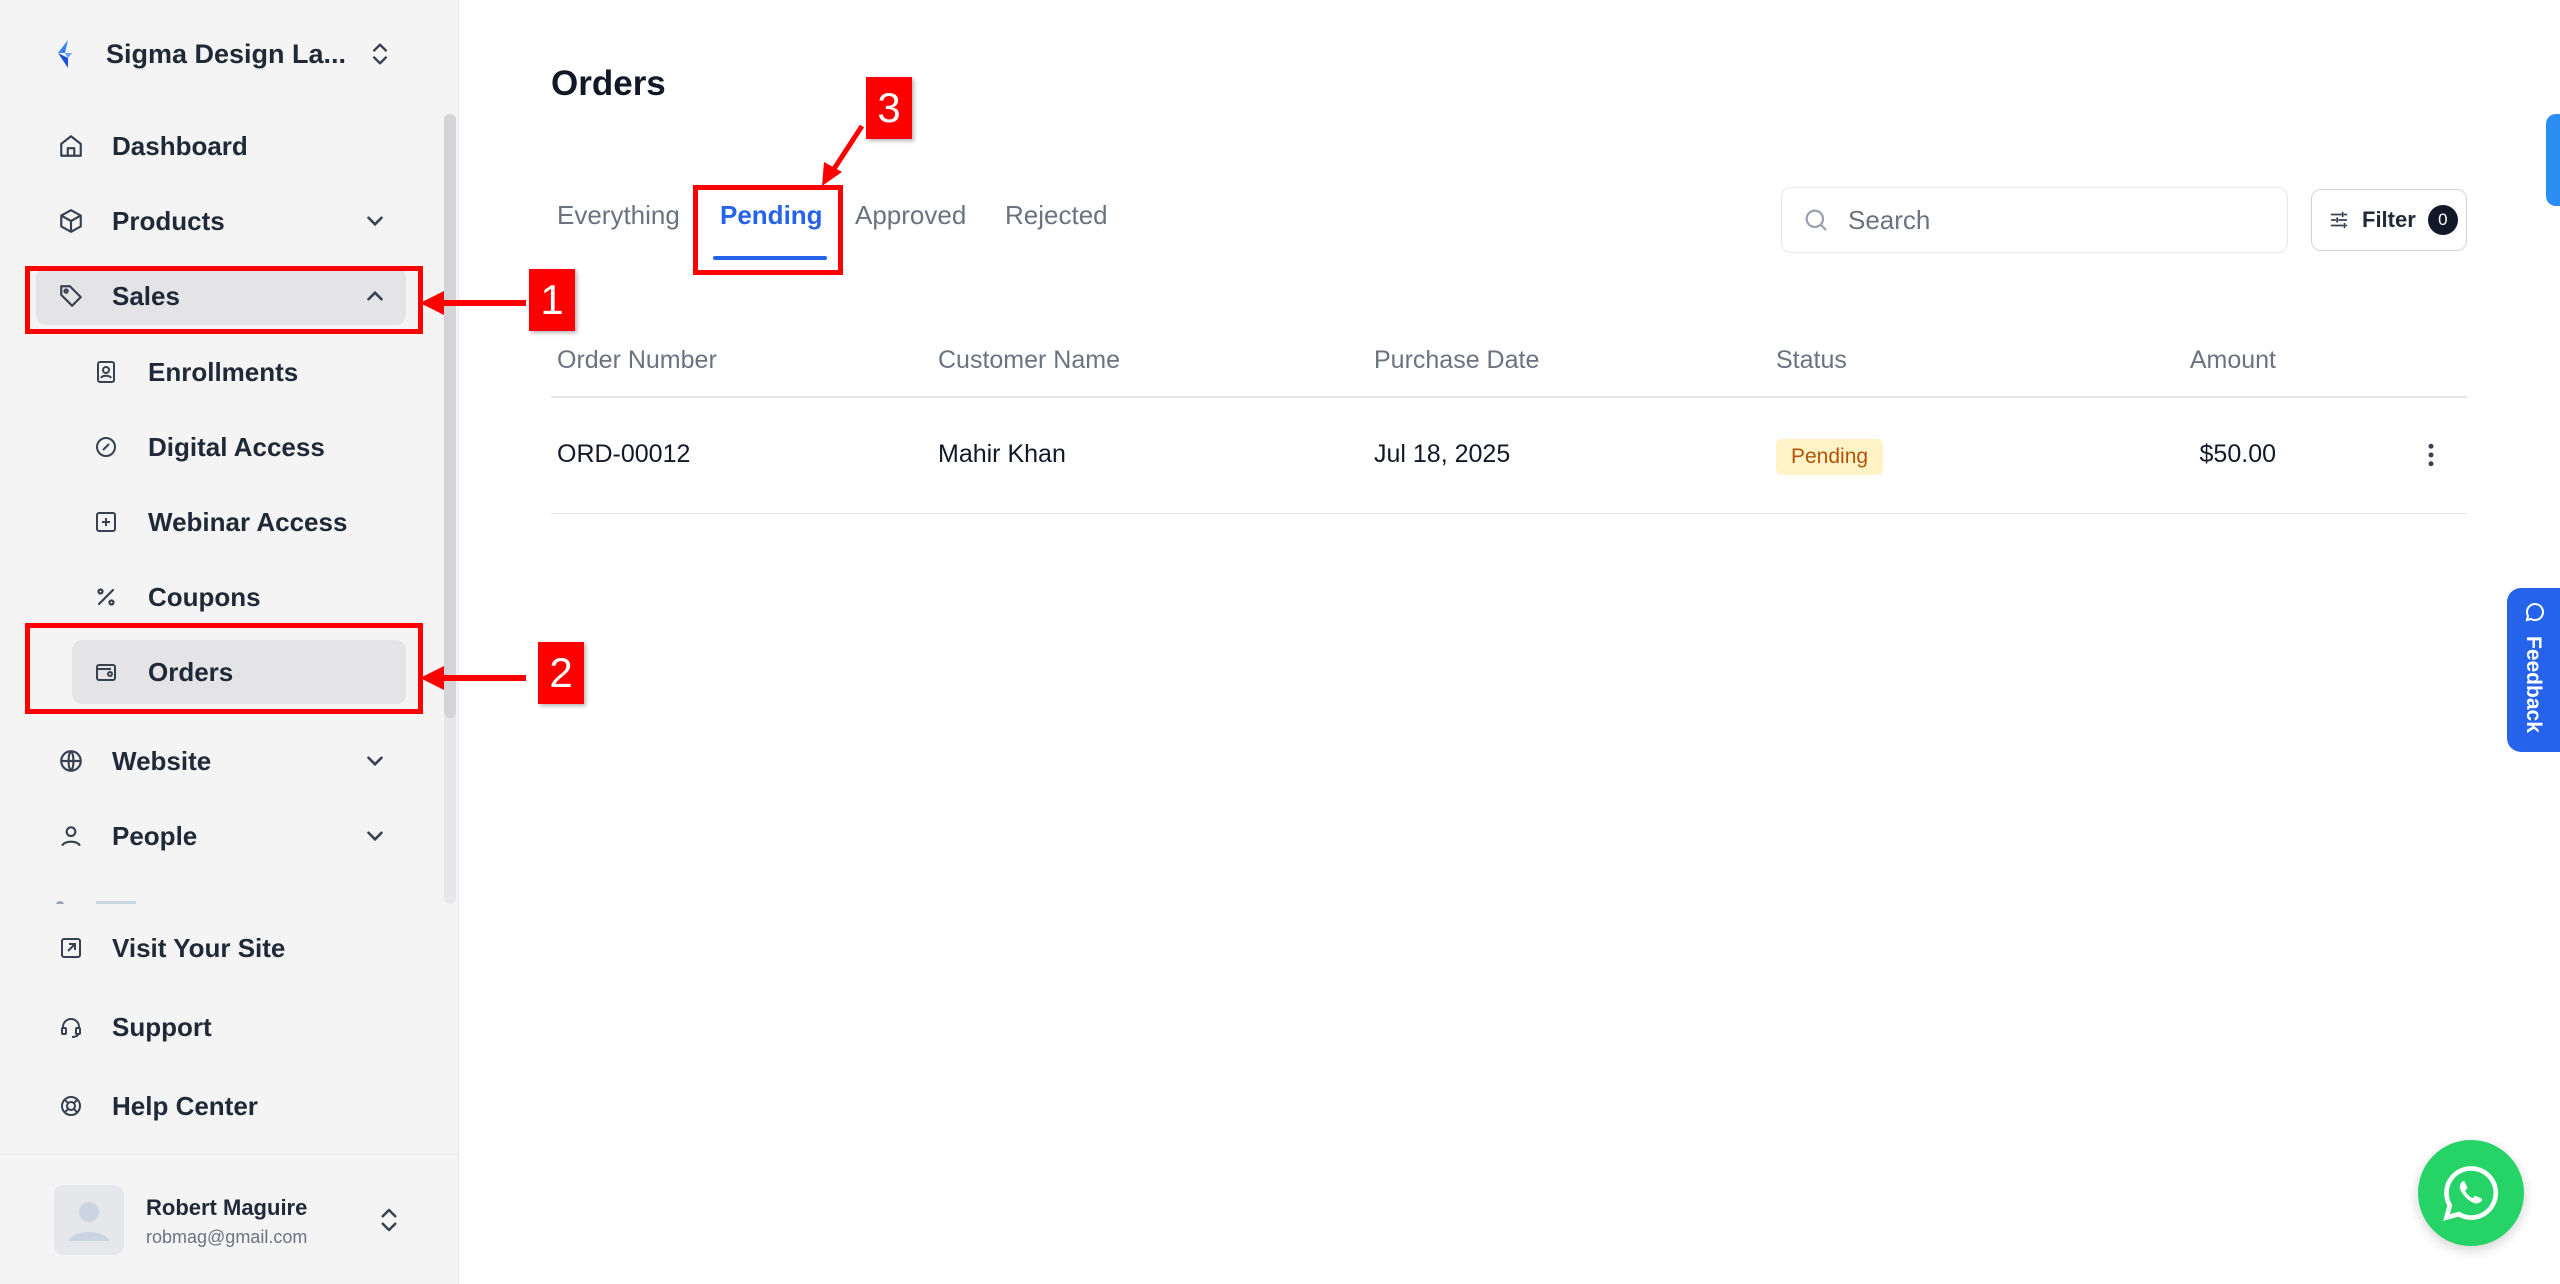 Image resolution: width=2560 pixels, height=1284 pixels. I want to click on help-center-label: Help Center, so click(185, 1105).